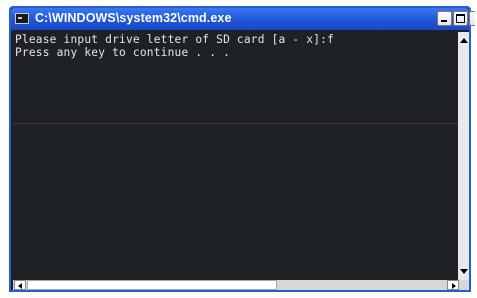 The image size is (477, 298). I want to click on scroll-down-icon, so click(464, 271).